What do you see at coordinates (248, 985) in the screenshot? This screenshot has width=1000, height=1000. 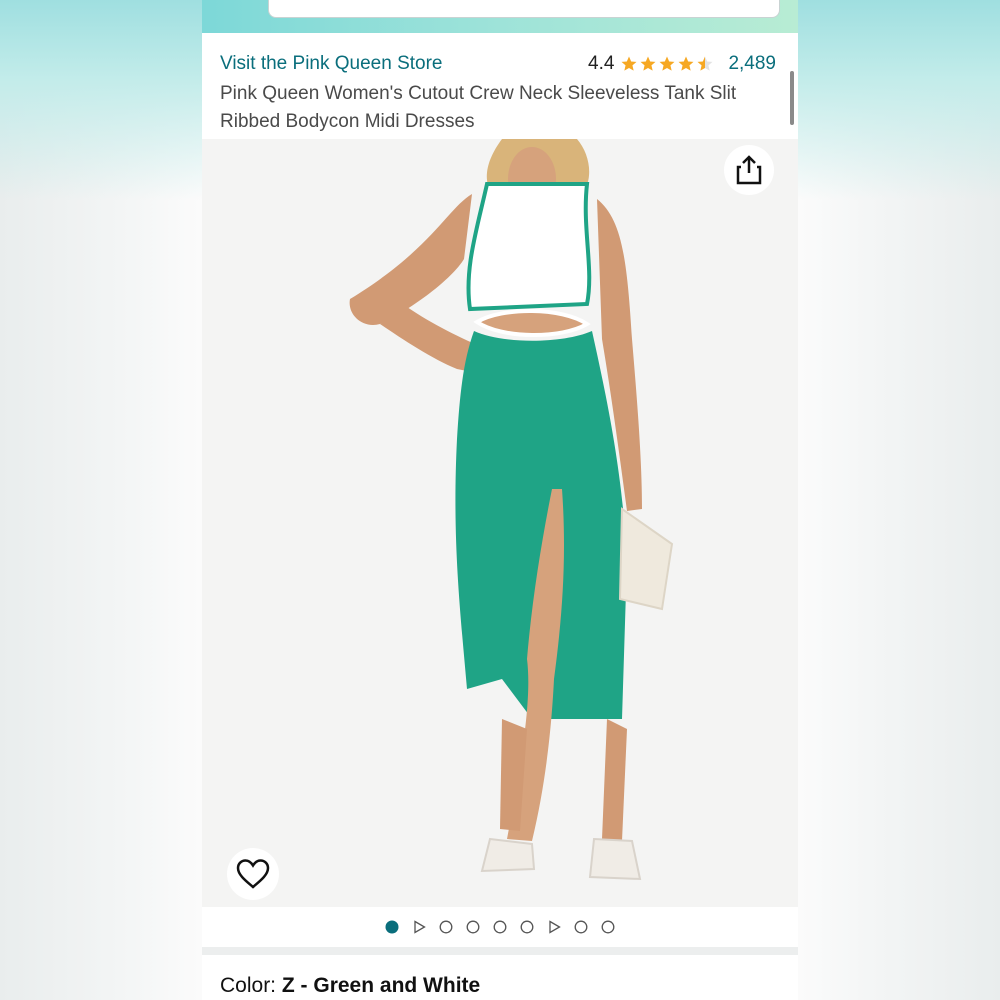 I see `color-label-text: Color:` at bounding box center [248, 985].